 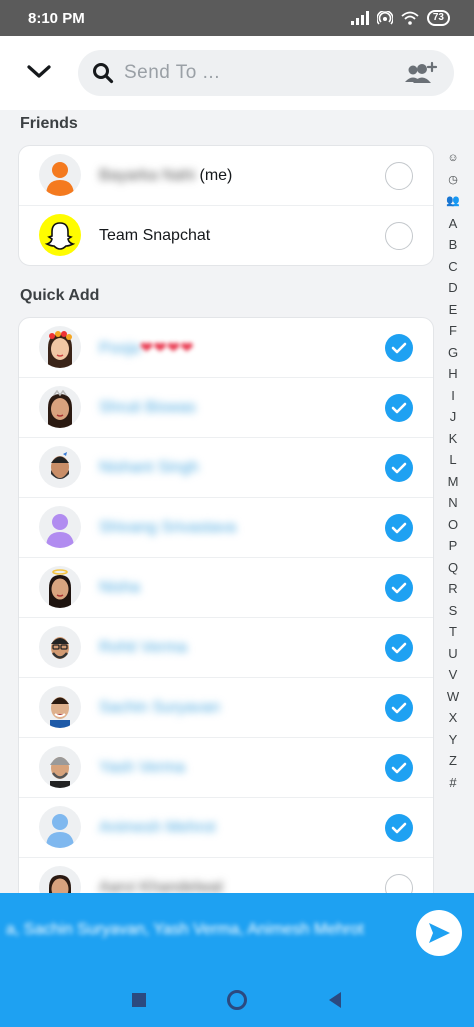 I want to click on friend-row-me: Bayarka Nahi (me), so click(x=226, y=176).